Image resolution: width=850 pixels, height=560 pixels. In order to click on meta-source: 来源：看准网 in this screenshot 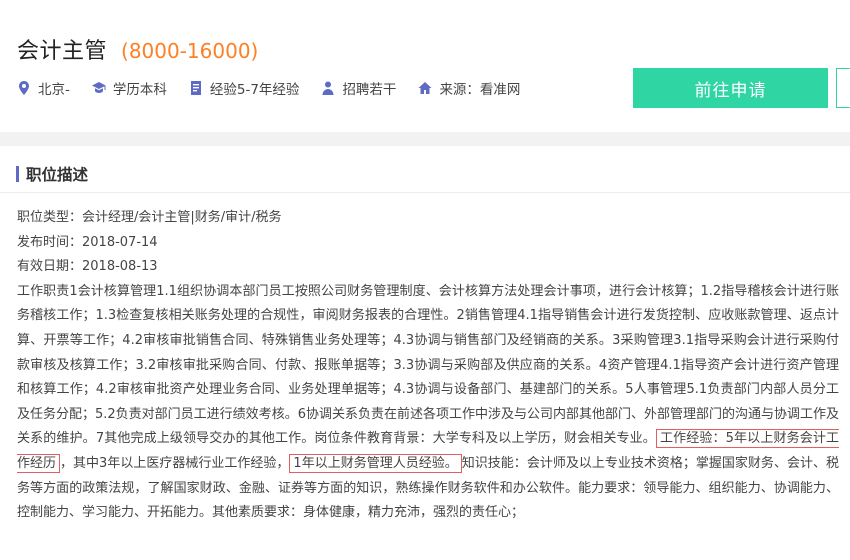, I will do `click(469, 88)`.